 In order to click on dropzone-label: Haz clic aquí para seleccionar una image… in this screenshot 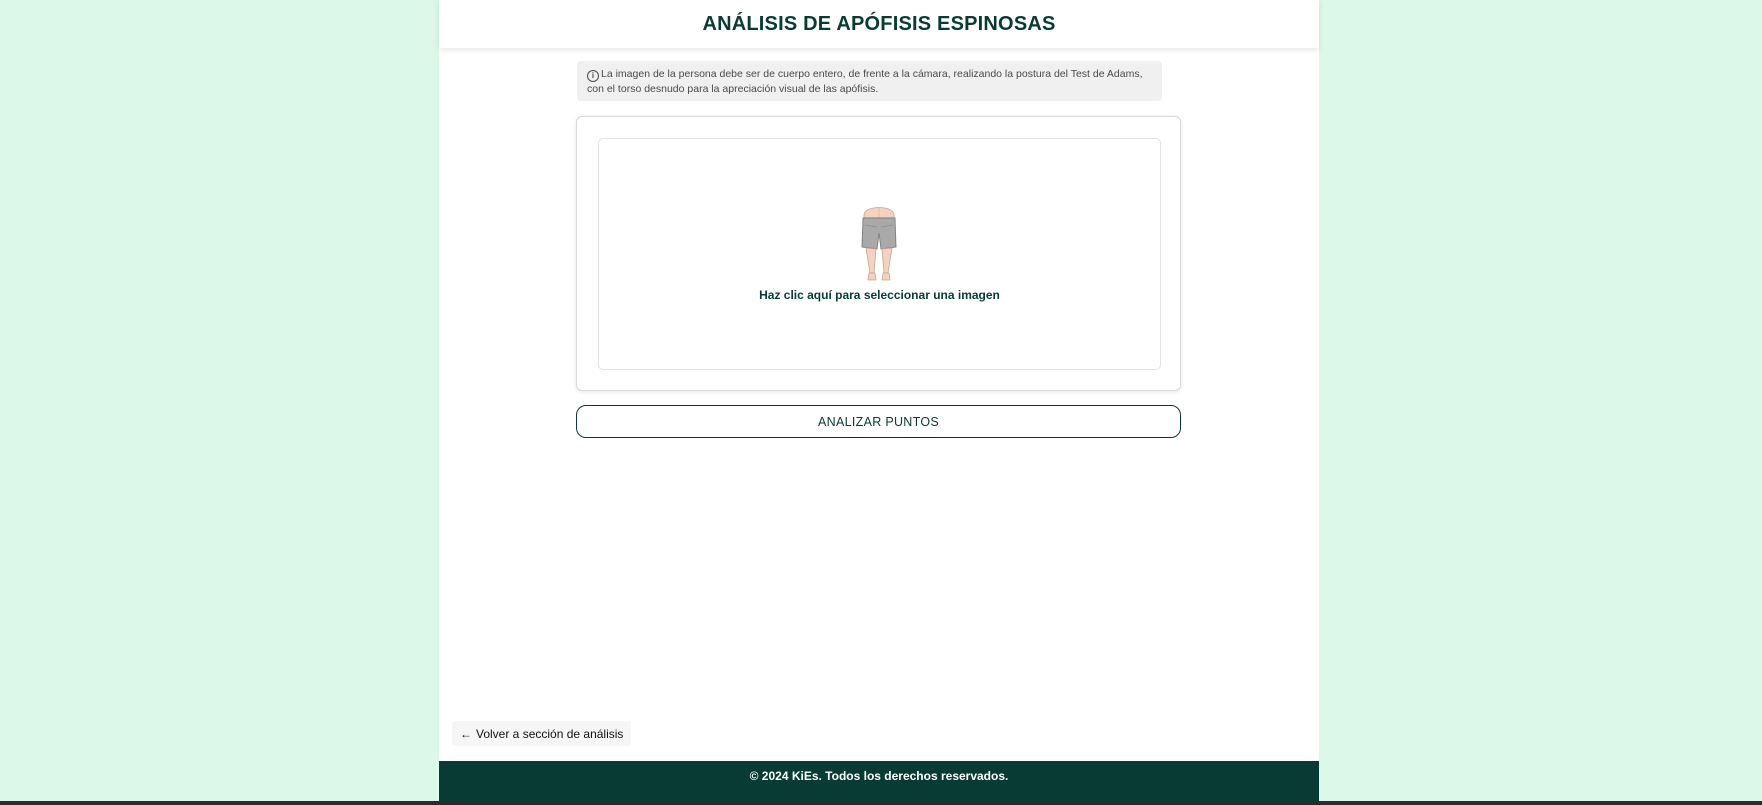, I will do `click(879, 295)`.